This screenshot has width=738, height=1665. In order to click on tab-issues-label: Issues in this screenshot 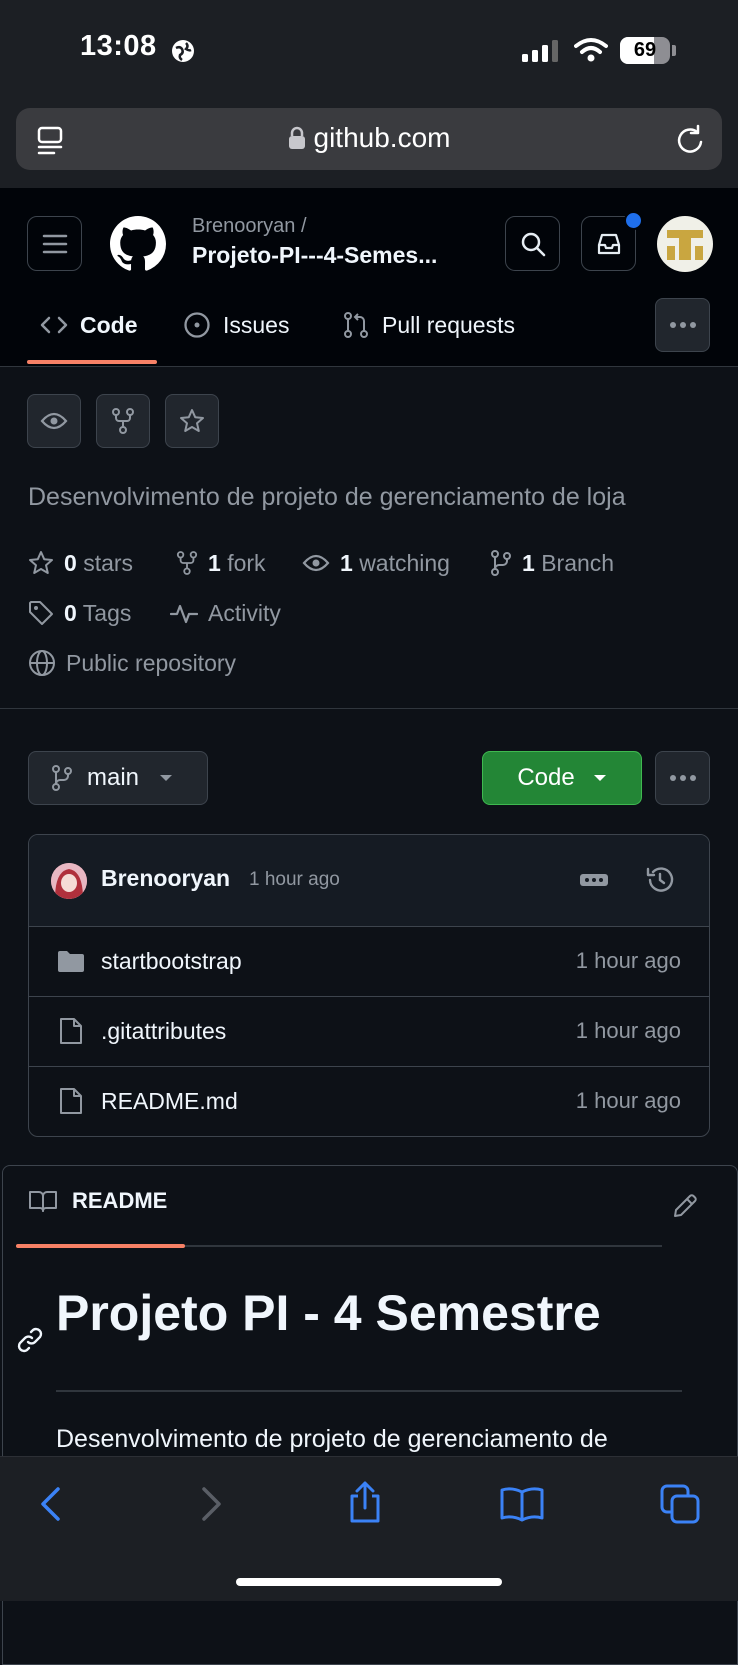, I will do `click(256, 324)`.